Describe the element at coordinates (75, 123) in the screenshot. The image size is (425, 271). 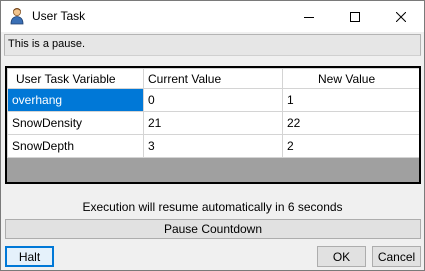
I see `cell-variable: SnowDensity` at that location.